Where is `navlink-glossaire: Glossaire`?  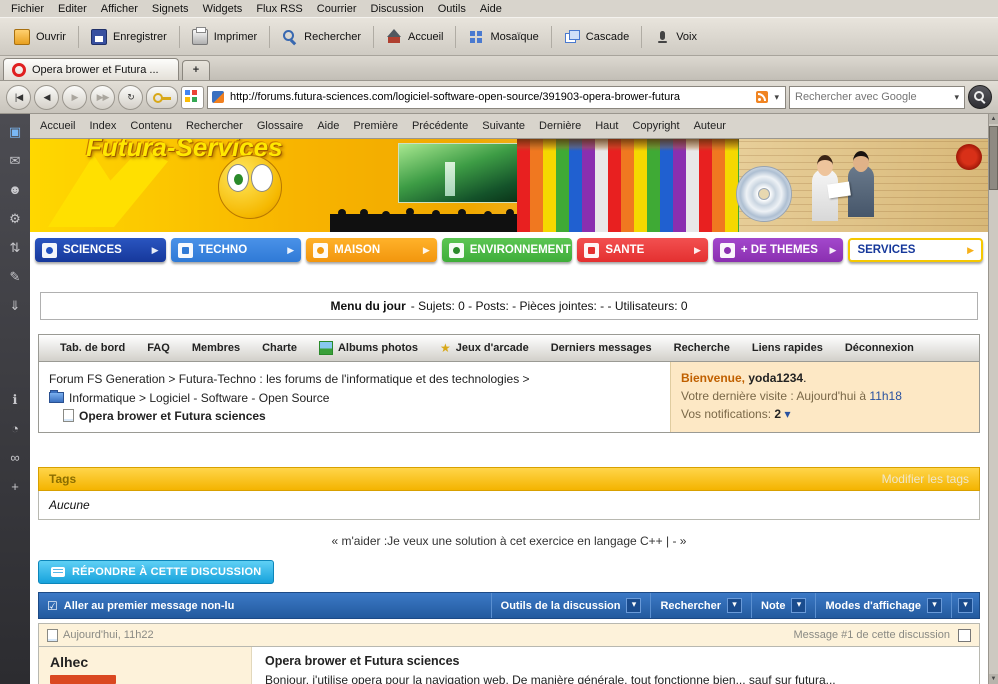
navlink-glossaire: Glossaire is located at coordinates (280, 126).